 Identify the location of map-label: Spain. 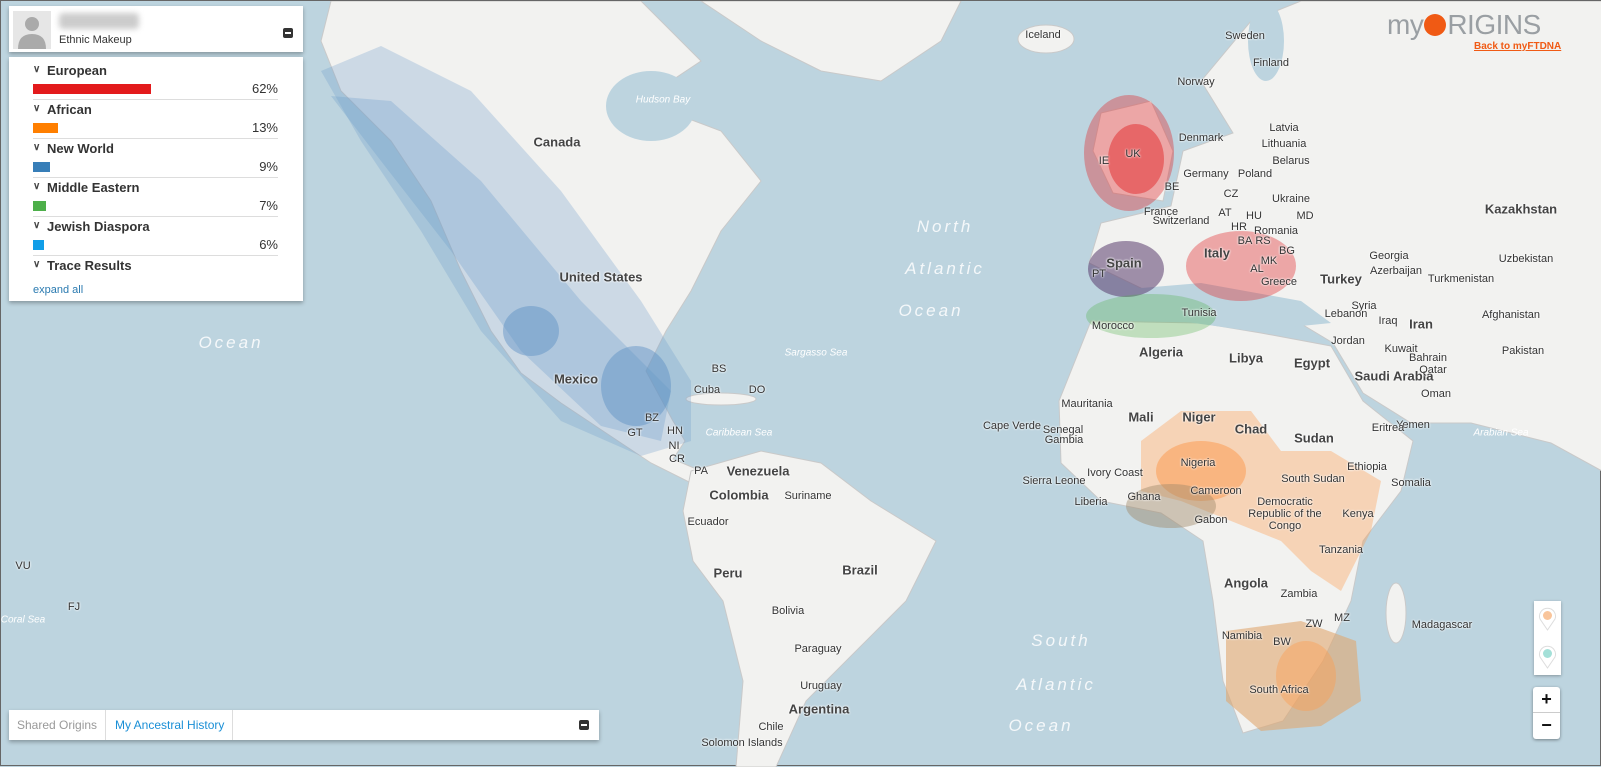
(1124, 263).